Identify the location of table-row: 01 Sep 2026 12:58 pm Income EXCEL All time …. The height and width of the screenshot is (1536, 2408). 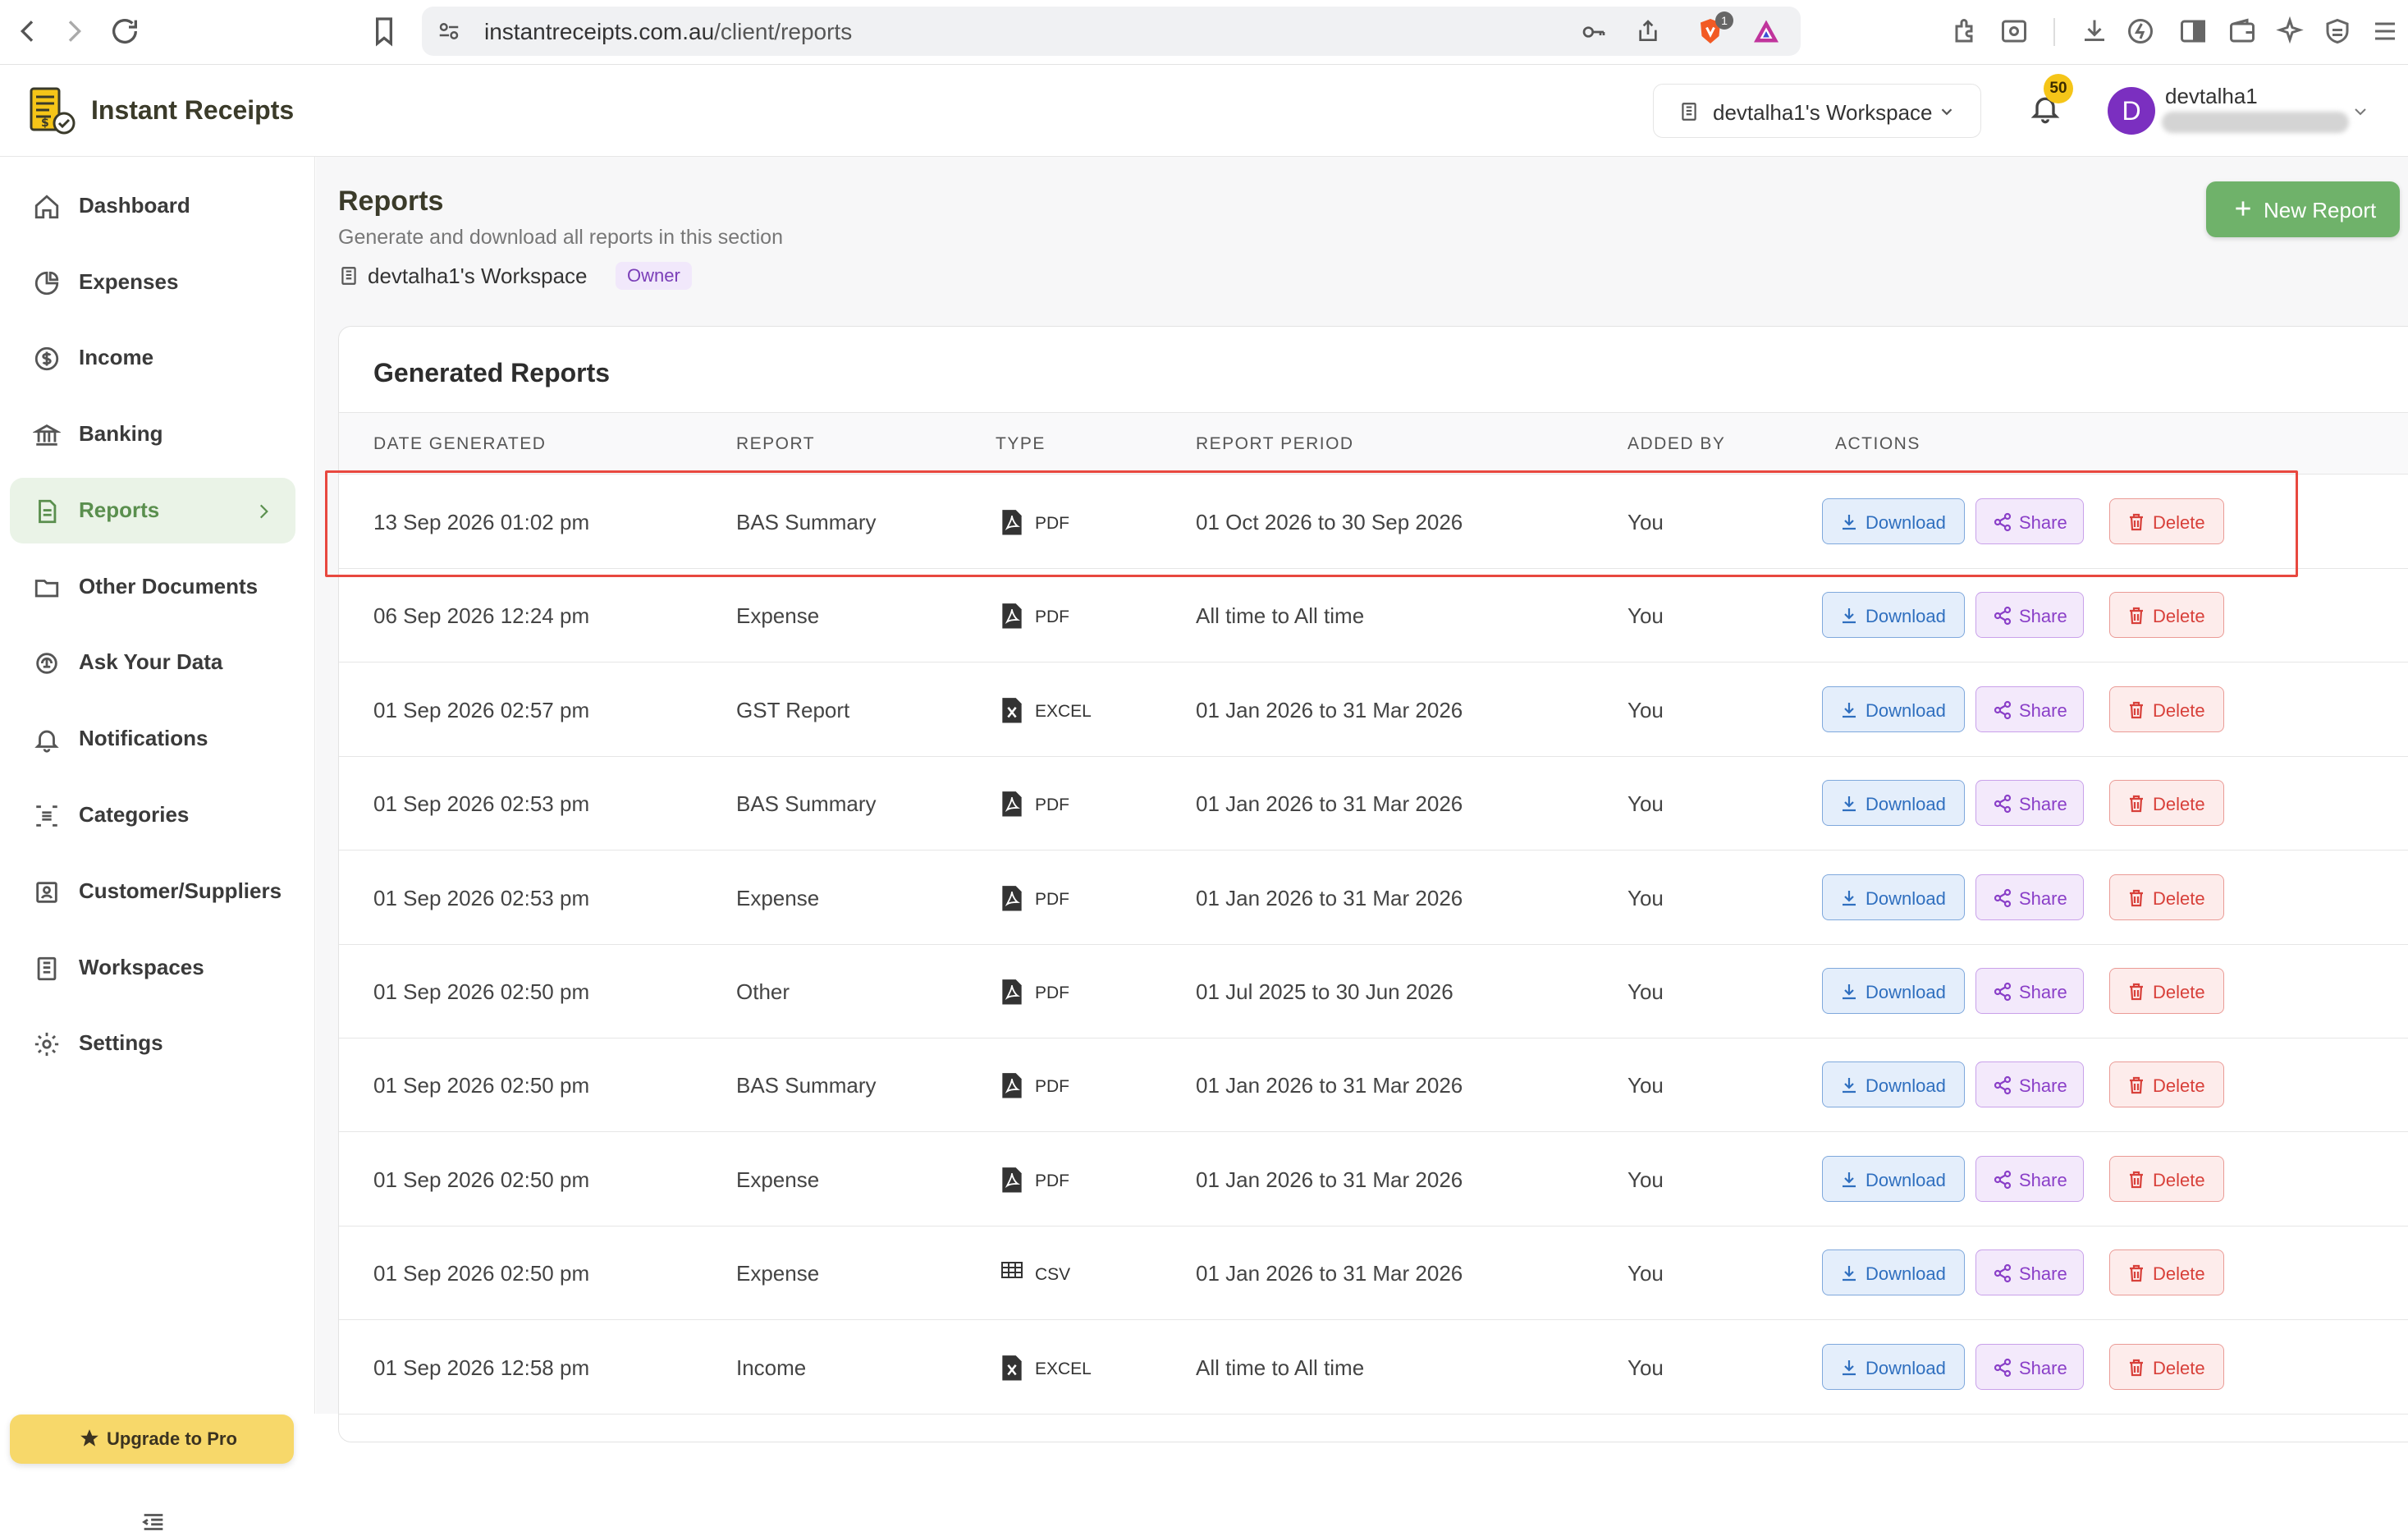
(1373, 1367).